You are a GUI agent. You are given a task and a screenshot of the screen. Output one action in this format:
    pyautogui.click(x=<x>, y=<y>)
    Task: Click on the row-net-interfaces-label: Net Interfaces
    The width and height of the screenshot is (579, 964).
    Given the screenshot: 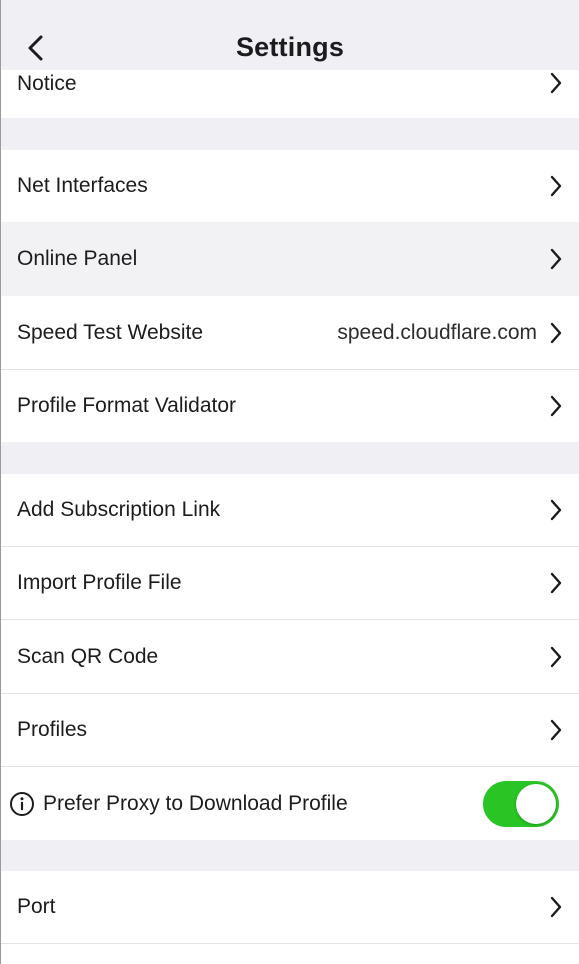 What is the action you would take?
    pyautogui.click(x=82, y=185)
    